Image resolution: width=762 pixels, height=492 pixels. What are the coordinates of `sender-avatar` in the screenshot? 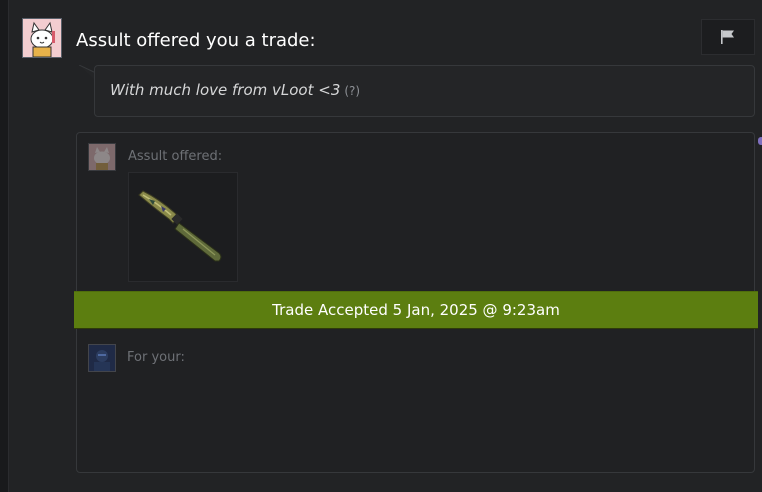 It's located at (42, 38).